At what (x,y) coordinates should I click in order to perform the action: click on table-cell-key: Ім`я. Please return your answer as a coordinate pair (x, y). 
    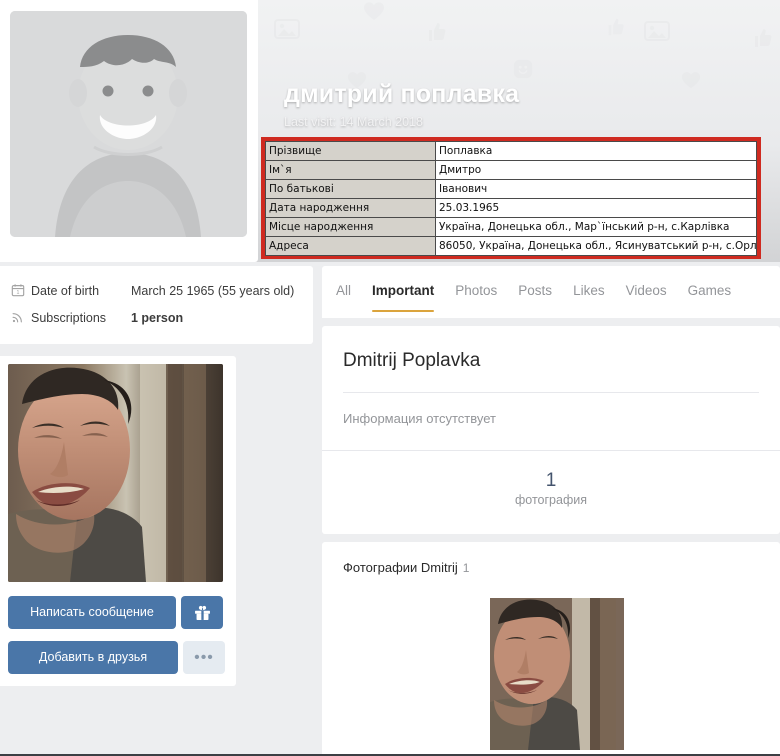
    Looking at the image, I should click on (350, 170).